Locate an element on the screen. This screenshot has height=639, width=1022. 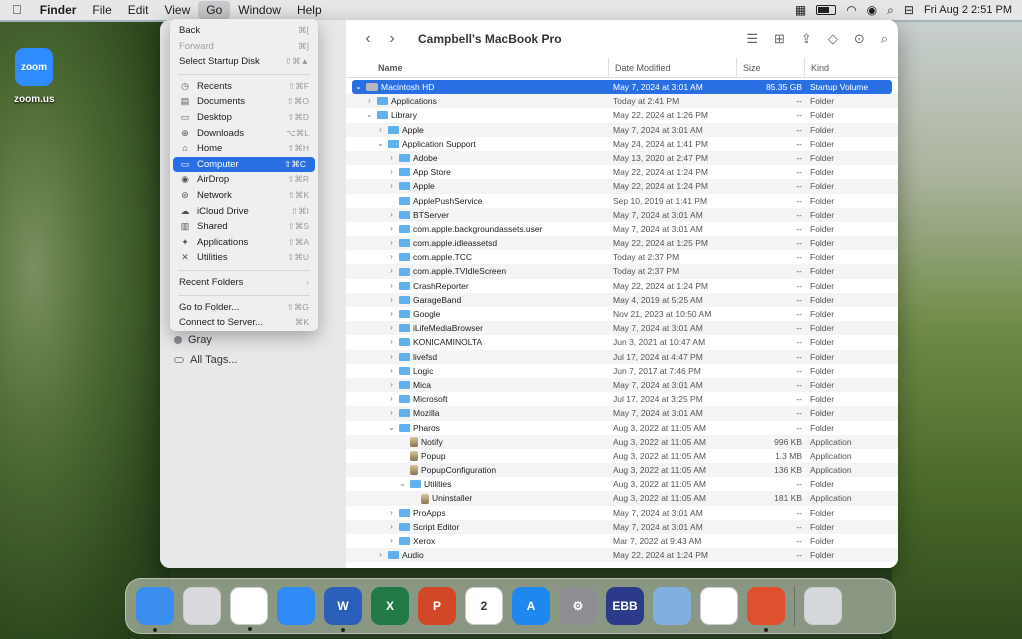
list-view-icon: ☰ is located at coordinates (752, 39).